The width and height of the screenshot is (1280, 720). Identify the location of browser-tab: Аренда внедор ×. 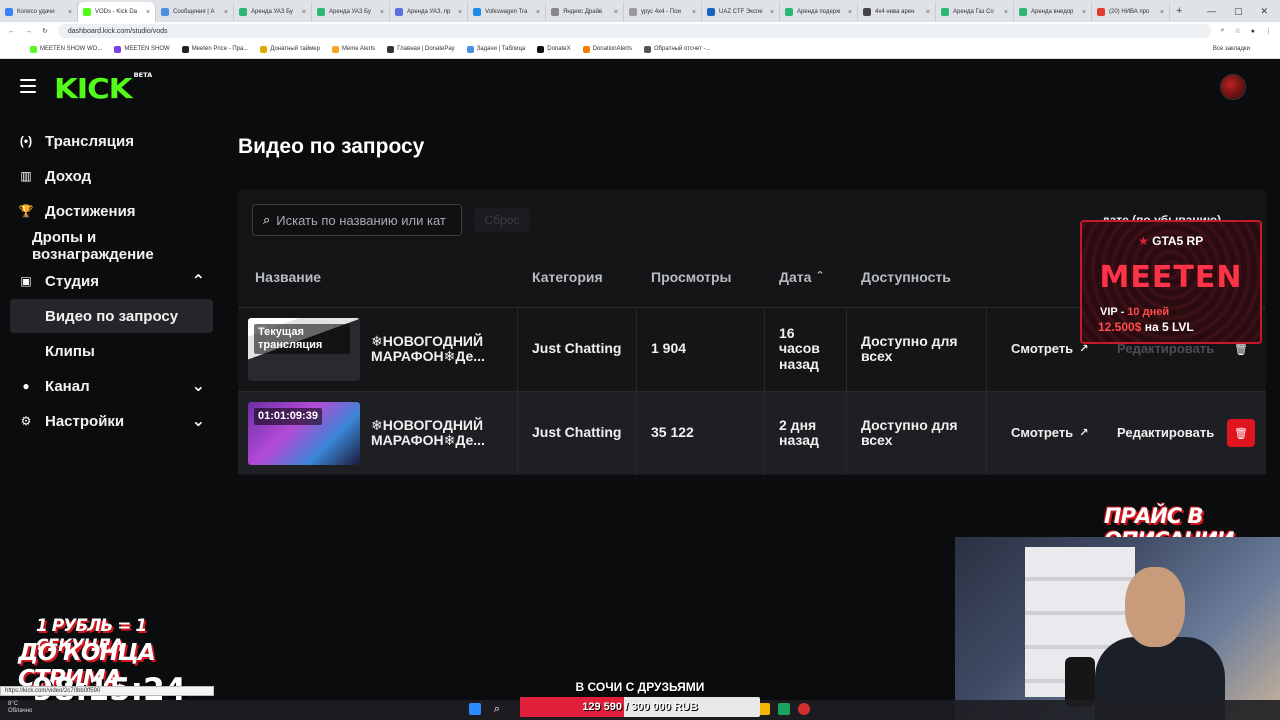
(1053, 12).